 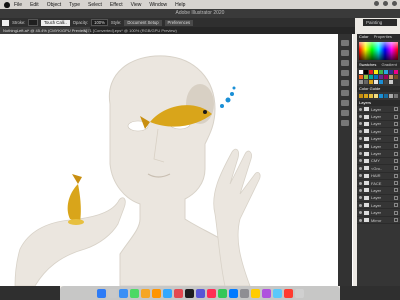 What do you see at coordinates (383, 36) in the screenshot?
I see `tab-properties: Properties` at bounding box center [383, 36].